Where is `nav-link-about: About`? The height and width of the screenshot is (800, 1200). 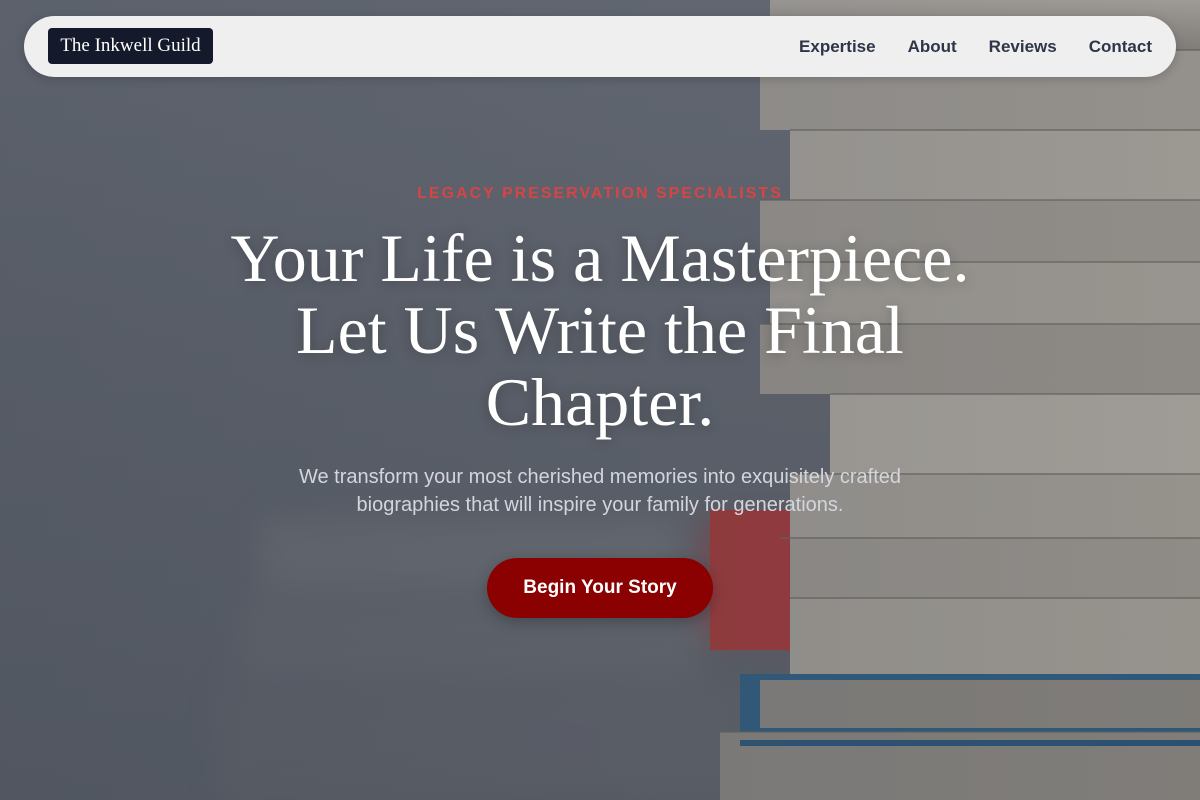 nav-link-about: About is located at coordinates (932, 47).